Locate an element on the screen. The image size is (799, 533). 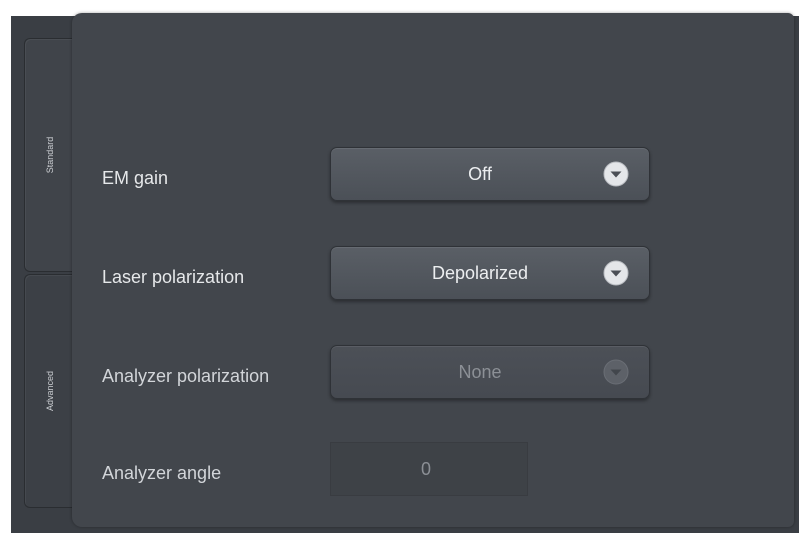
tab-advanced-label: Advanced is located at coordinates (50, 391).